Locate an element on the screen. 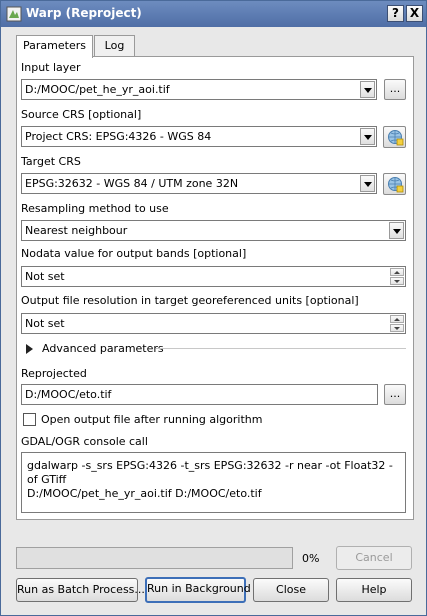  console-label: GDAL/OGR console call is located at coordinates (84, 441).